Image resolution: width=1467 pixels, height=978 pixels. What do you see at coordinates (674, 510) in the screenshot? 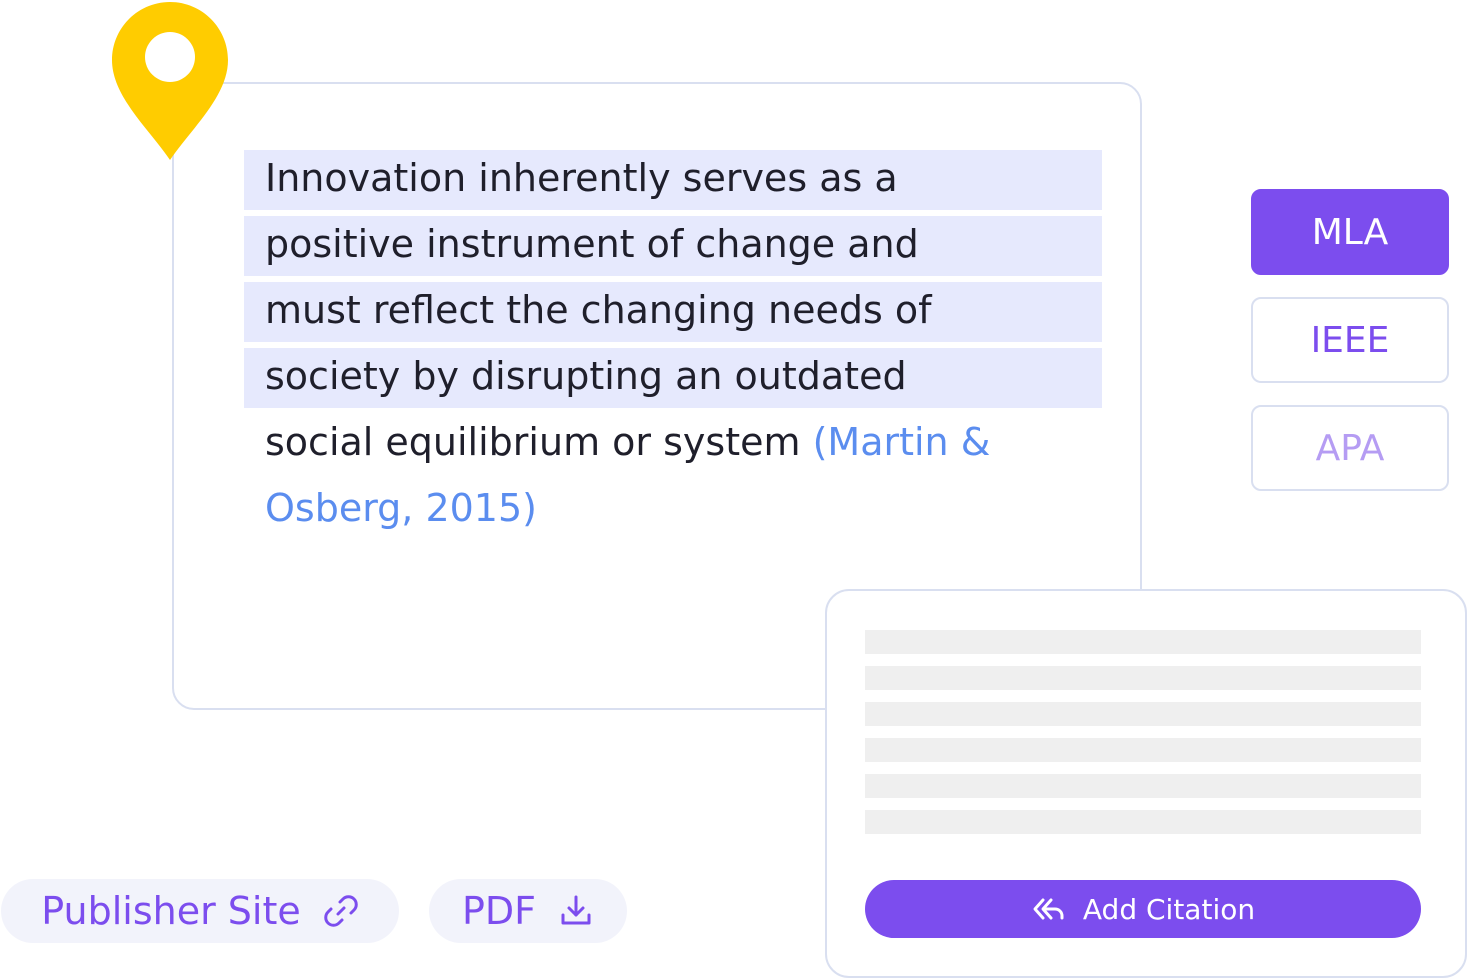
I see `quote-line: Osberg, 2015)` at bounding box center [674, 510].